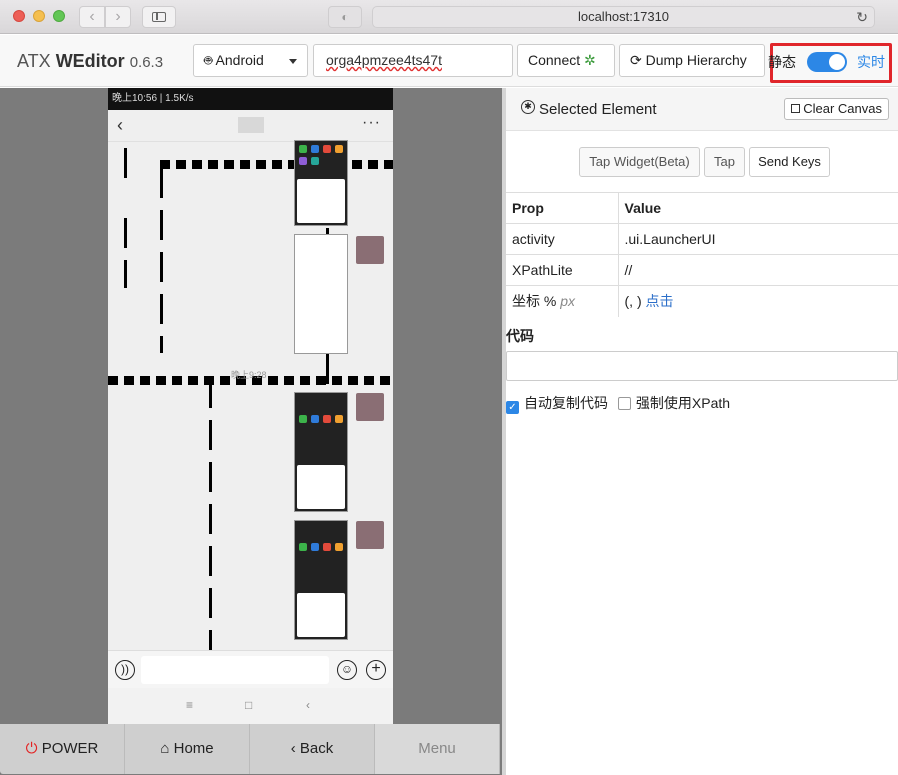 The width and height of the screenshot is (898, 775). What do you see at coordinates (683, 403) in the screenshot?
I see `force-xpath-label: 强制使用XPath` at bounding box center [683, 403].